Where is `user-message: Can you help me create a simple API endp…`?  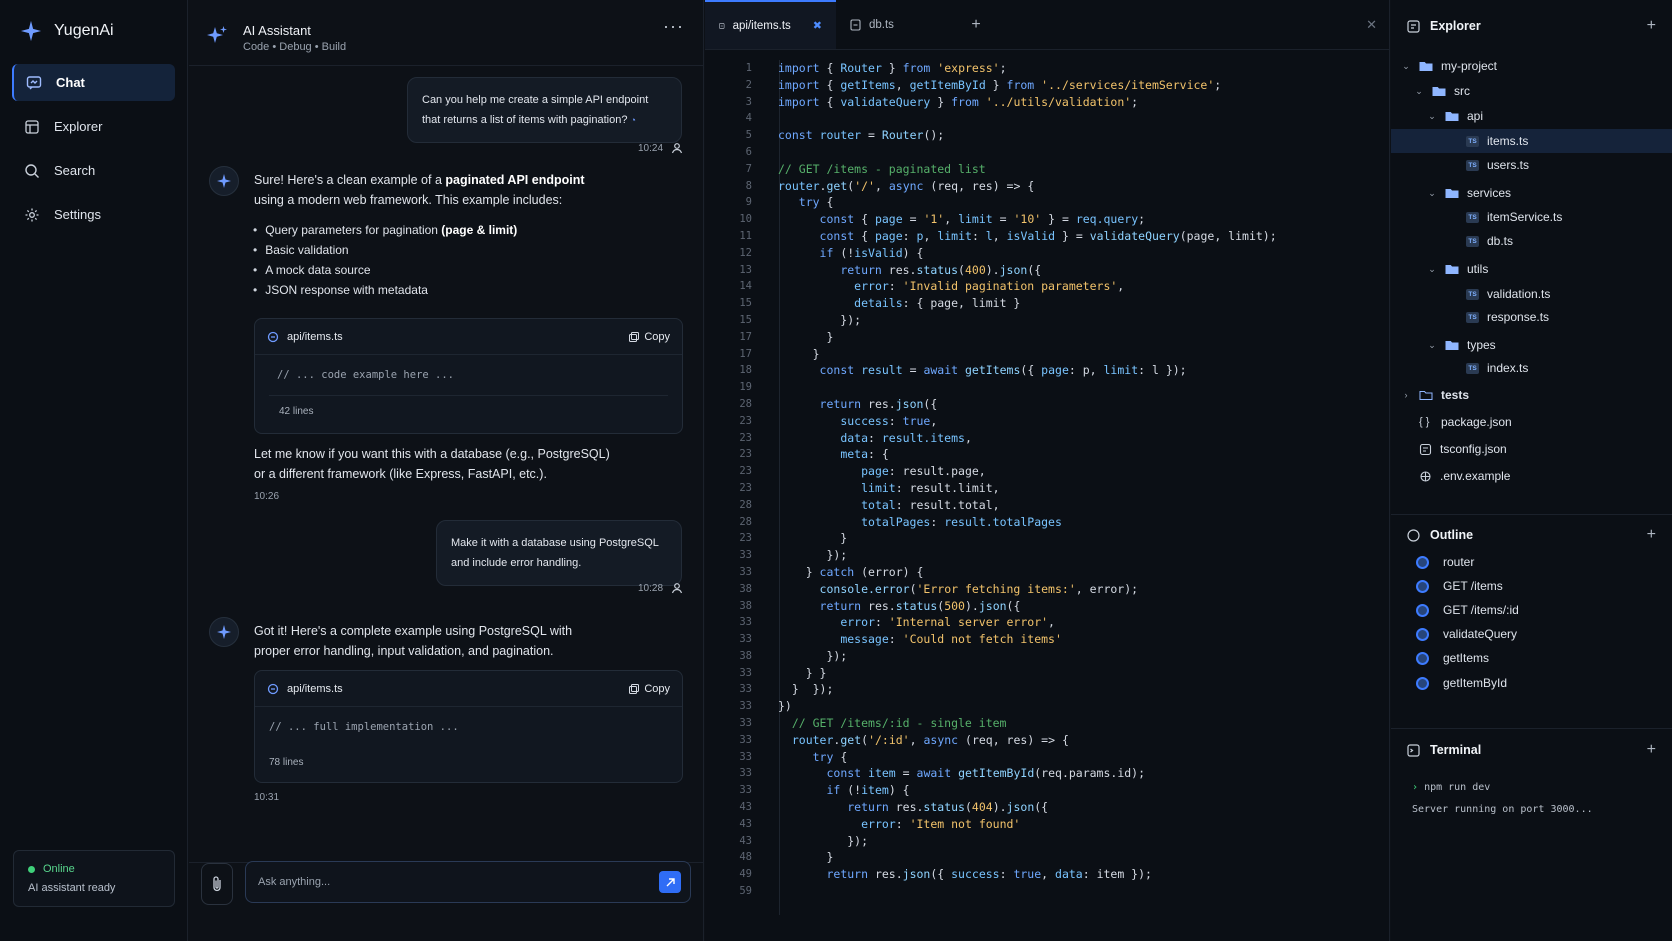 user-message: Can you help me create a simple API endp… is located at coordinates (544, 110).